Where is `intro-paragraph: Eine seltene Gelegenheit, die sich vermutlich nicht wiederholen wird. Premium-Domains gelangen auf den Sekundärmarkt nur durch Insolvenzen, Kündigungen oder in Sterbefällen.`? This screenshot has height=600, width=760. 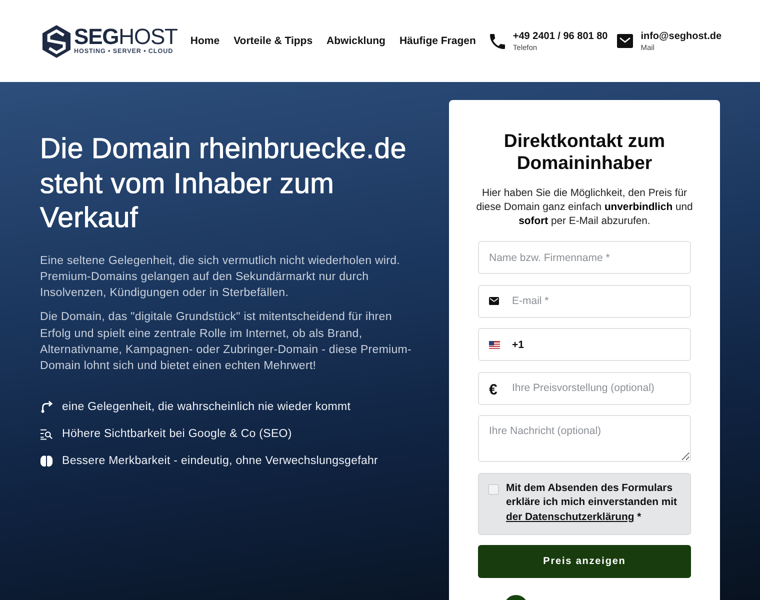
intro-paragraph: Eine seltene Gelegenheit, die sich vermutlich nicht wiederholen wird. Premium-Domains gelangen auf den Sekundärmarkt nur durch Insolvenzen, Kündigungen oder in Sterbefällen. is located at coordinates (221, 278).